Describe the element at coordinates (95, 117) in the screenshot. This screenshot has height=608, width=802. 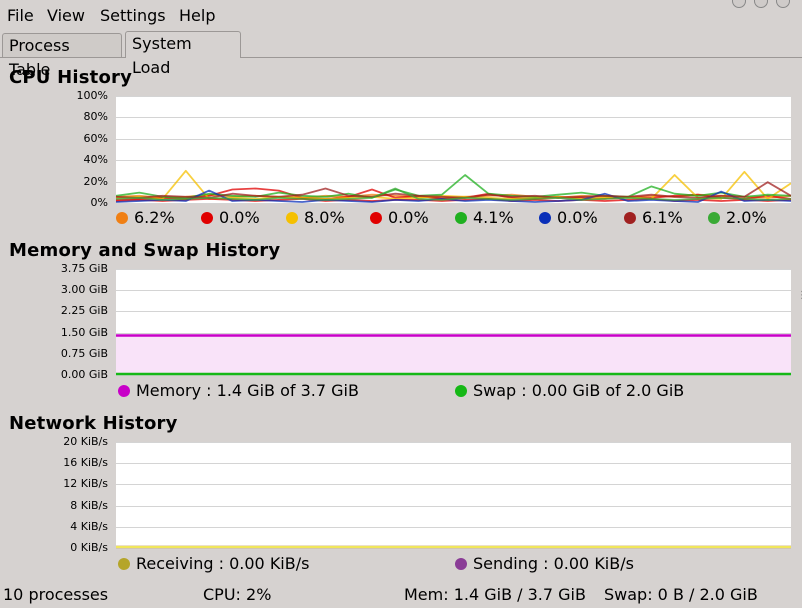
I see `cpu-y-tick-label: 80%` at that location.